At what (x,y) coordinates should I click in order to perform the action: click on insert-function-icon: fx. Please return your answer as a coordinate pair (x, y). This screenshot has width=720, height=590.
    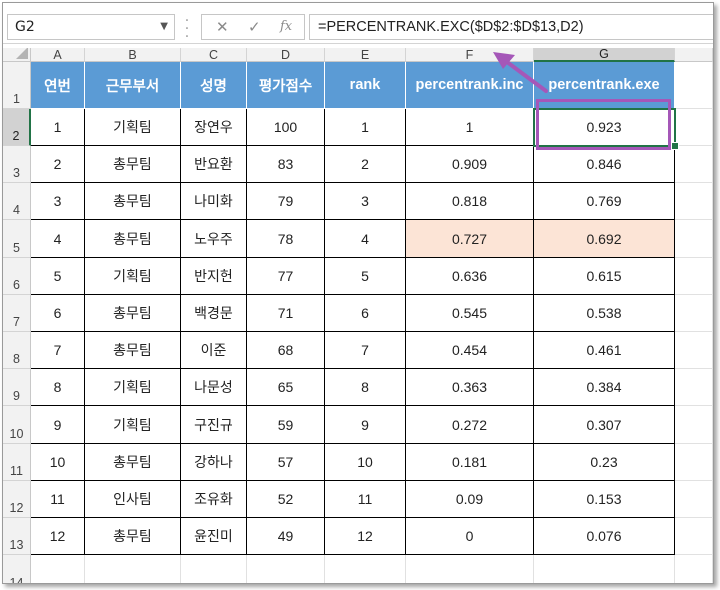
    Looking at the image, I should click on (286, 26).